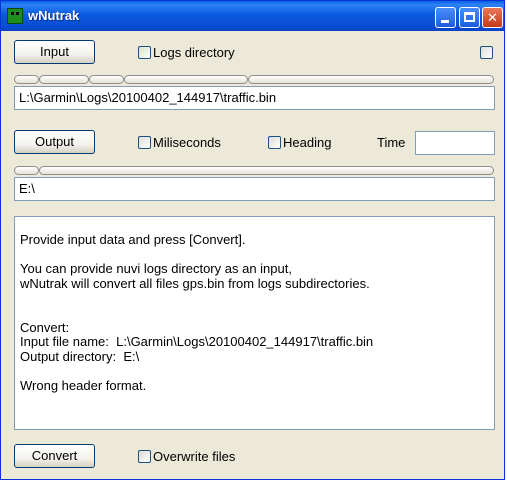 The image size is (507, 482). I want to click on input-button: Input, so click(54, 52).